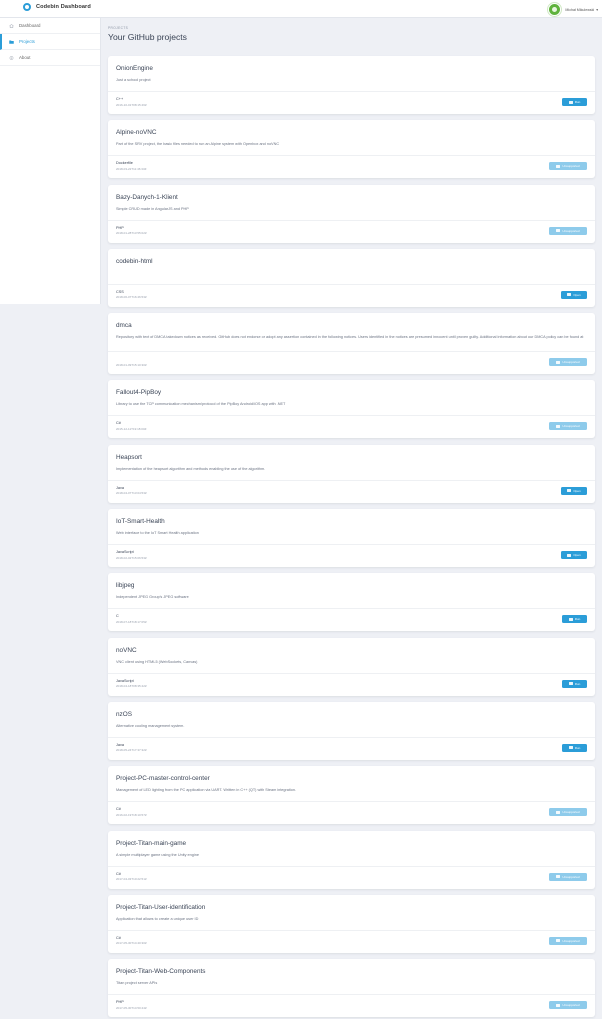 Image resolution: width=602 pixels, height=1019 pixels. I want to click on sidebar-item-dashboard: Dashboard, so click(50, 26).